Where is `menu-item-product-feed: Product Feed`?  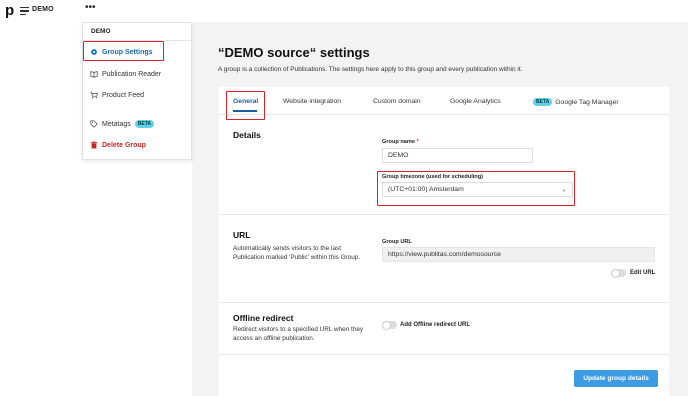 menu-item-product-feed: Product Feed is located at coordinates (117, 95).